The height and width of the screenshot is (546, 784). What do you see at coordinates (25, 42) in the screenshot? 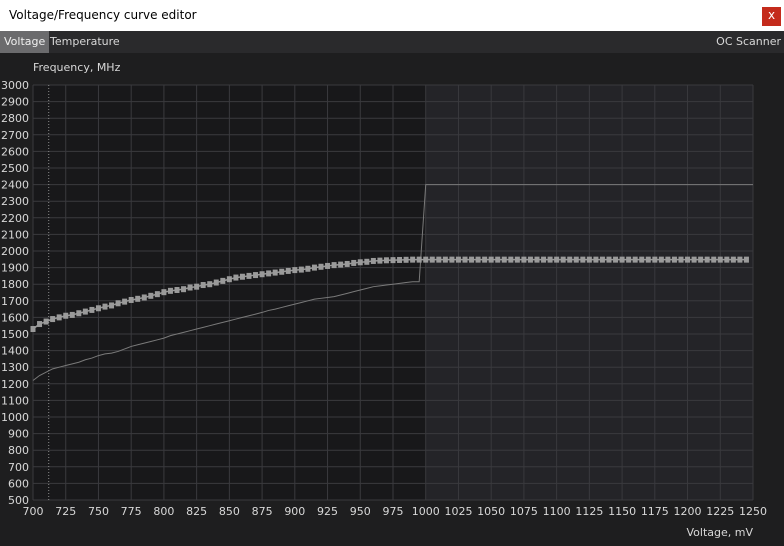
I see `tab-voltage: Voltage` at bounding box center [25, 42].